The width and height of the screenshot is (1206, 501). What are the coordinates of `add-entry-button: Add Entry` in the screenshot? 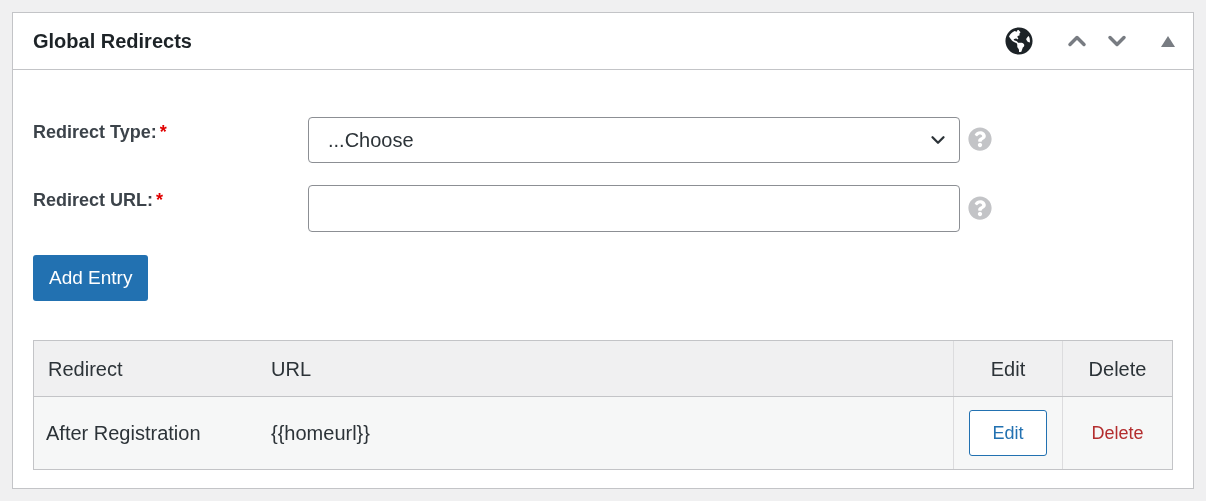 It's located at (91, 278).